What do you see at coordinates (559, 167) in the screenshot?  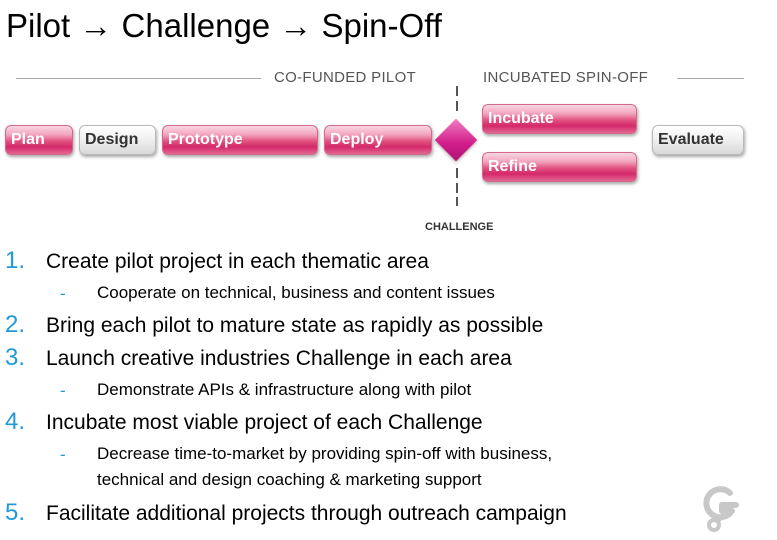 I see `stage-refine: Refine` at bounding box center [559, 167].